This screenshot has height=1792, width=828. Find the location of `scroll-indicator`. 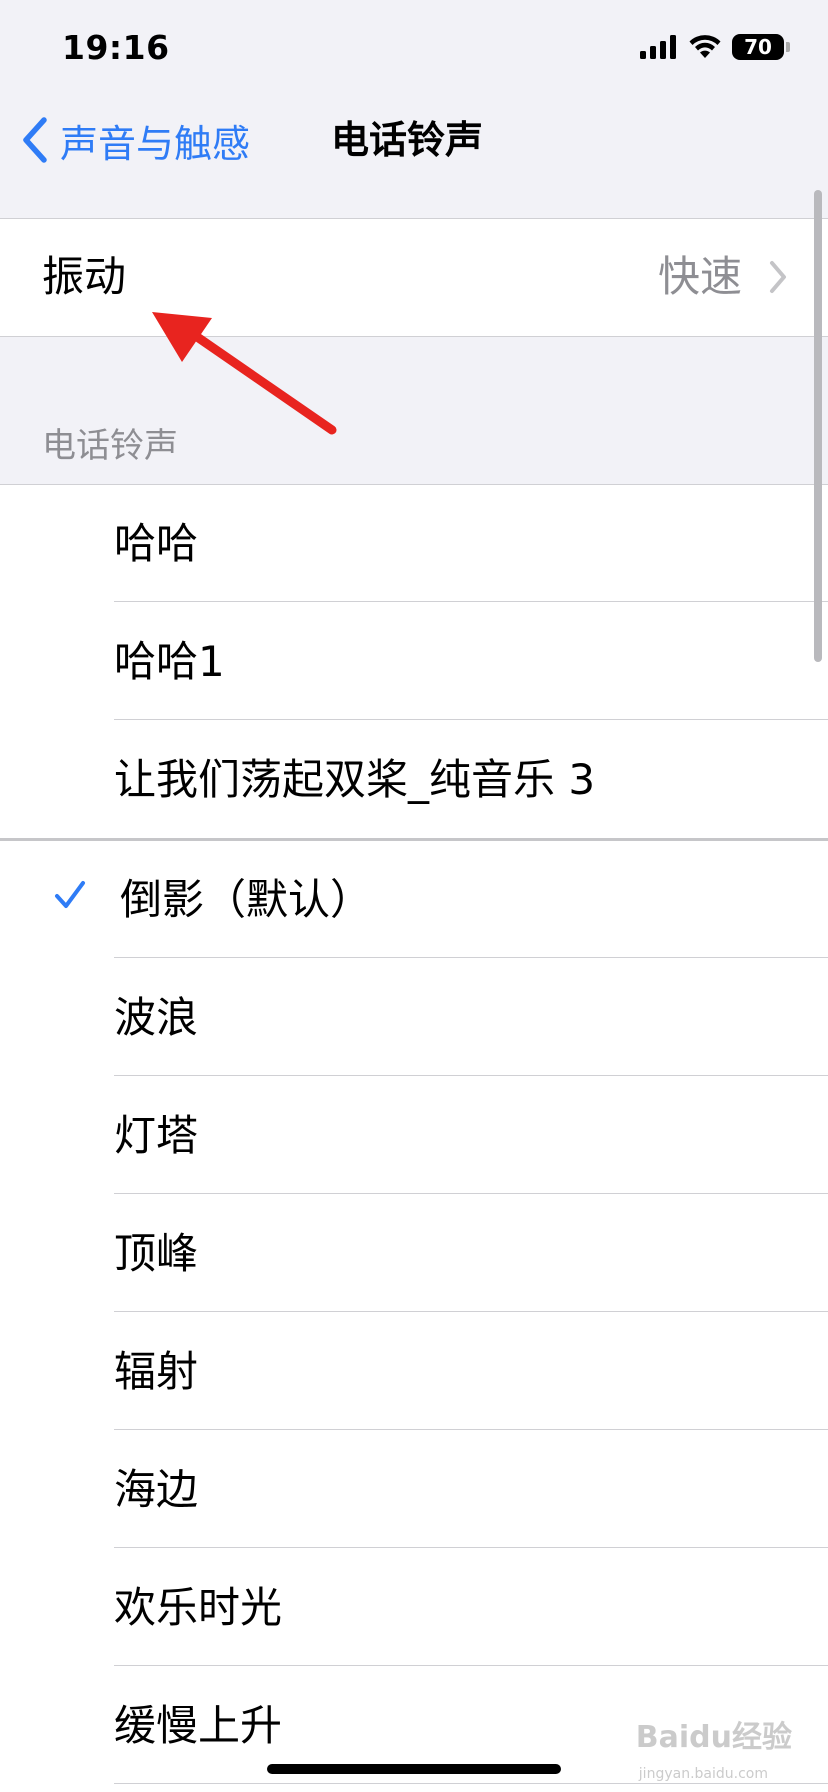

scroll-indicator is located at coordinates (818, 426).